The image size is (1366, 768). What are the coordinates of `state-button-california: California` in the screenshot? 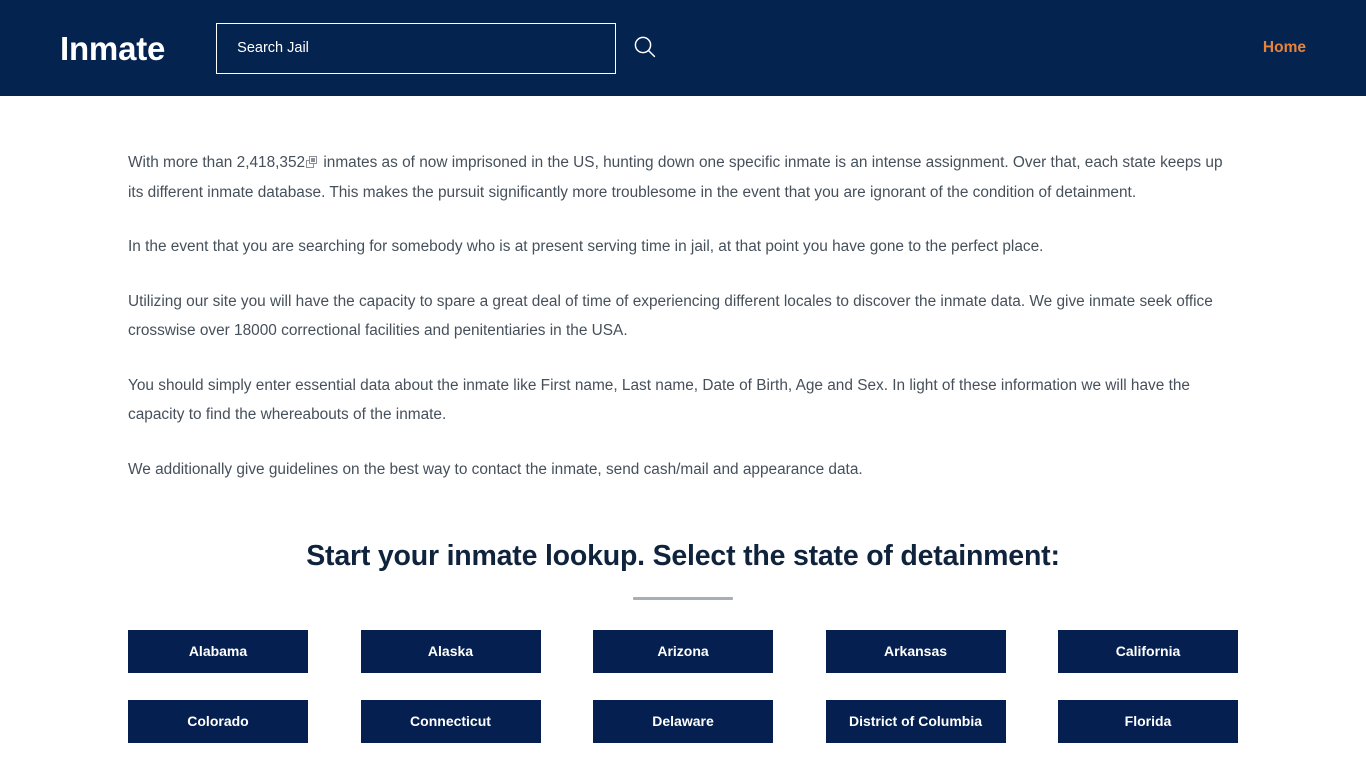 It's located at (1148, 651).